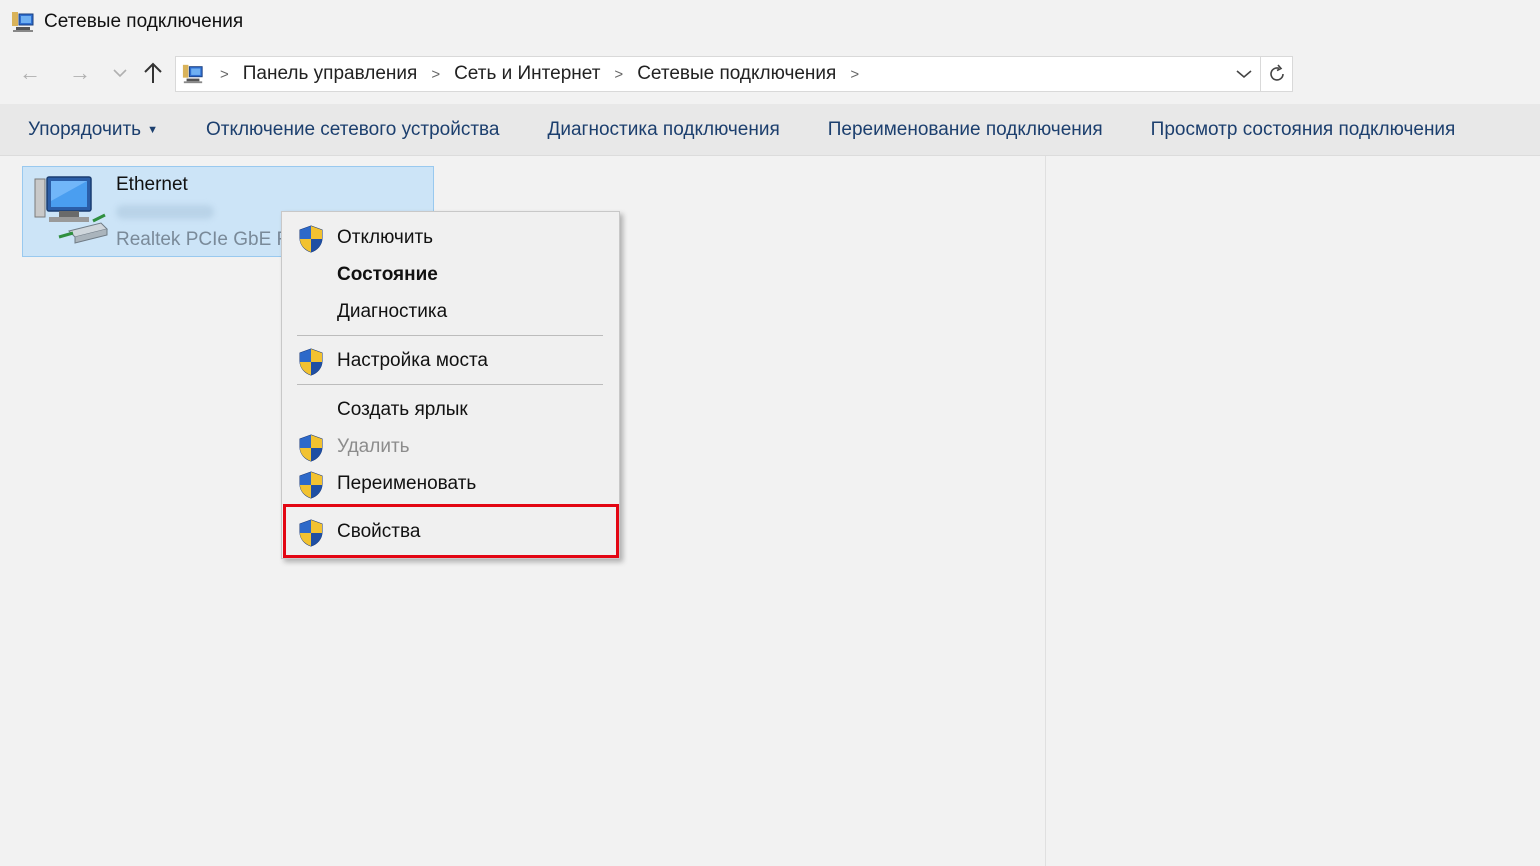 This screenshot has height=866, width=1540. I want to click on properties-highlight-box, so click(451, 531).